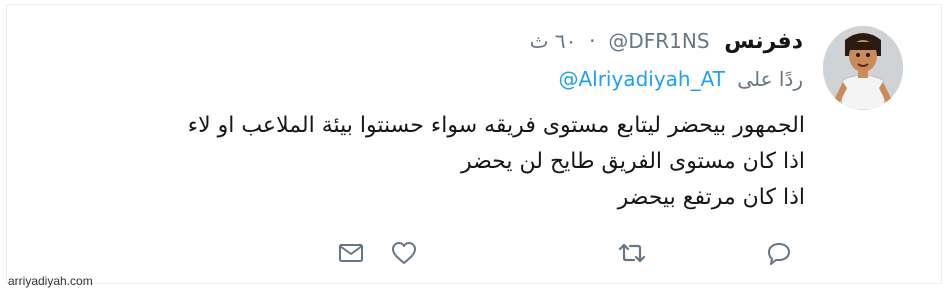  Describe the element at coordinates (763, 41) in the screenshot. I see `display-name: دفرنس` at that location.